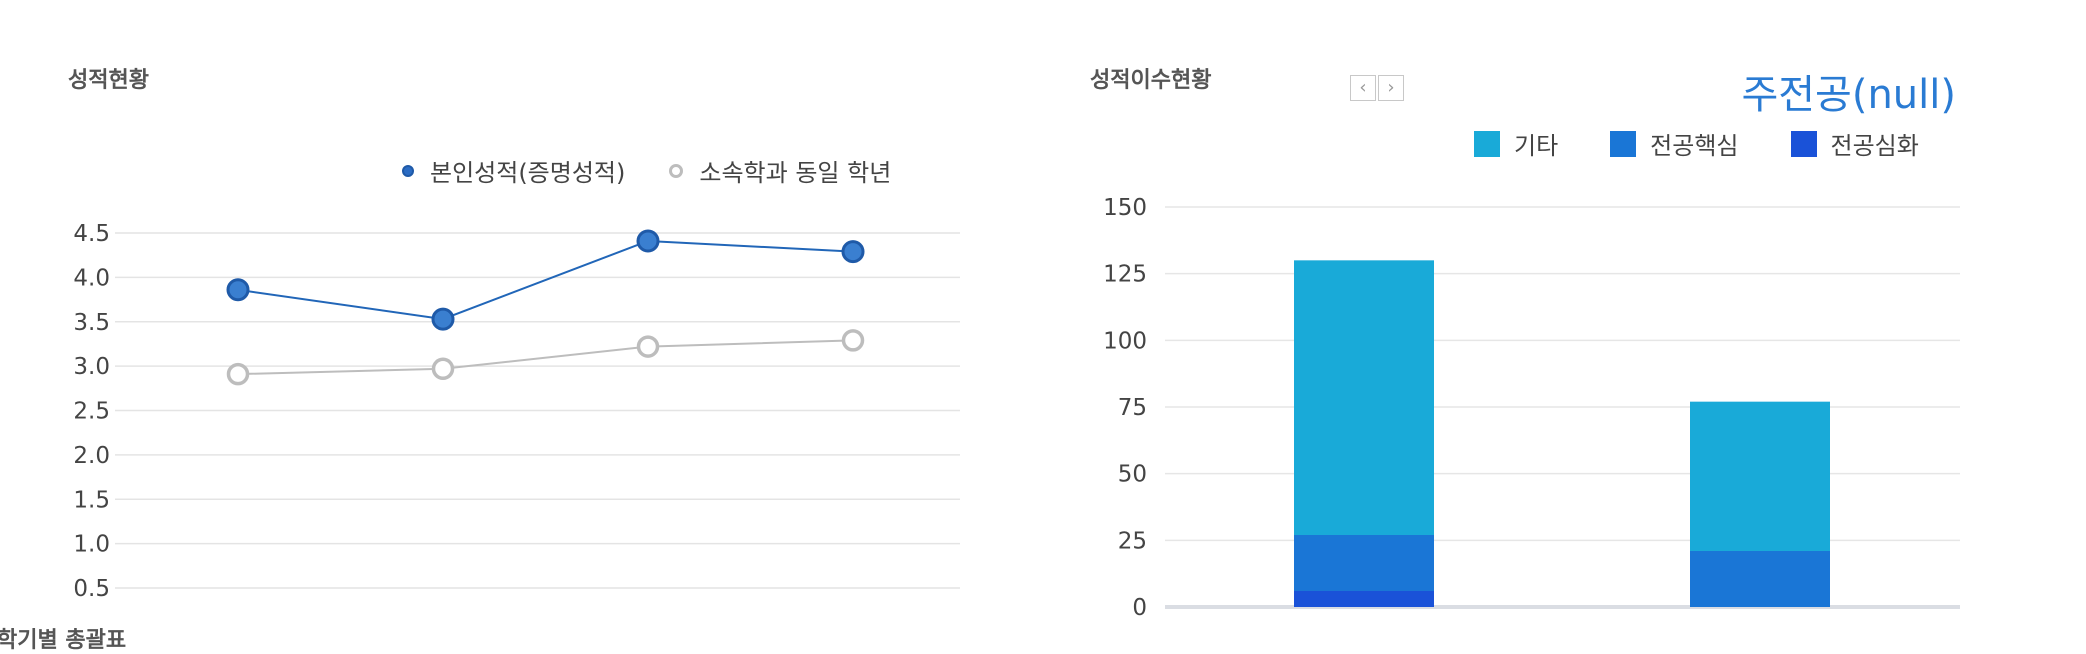 The width and height of the screenshot is (2086, 654). I want to click on y-tick-label: 0, so click(1139, 608).